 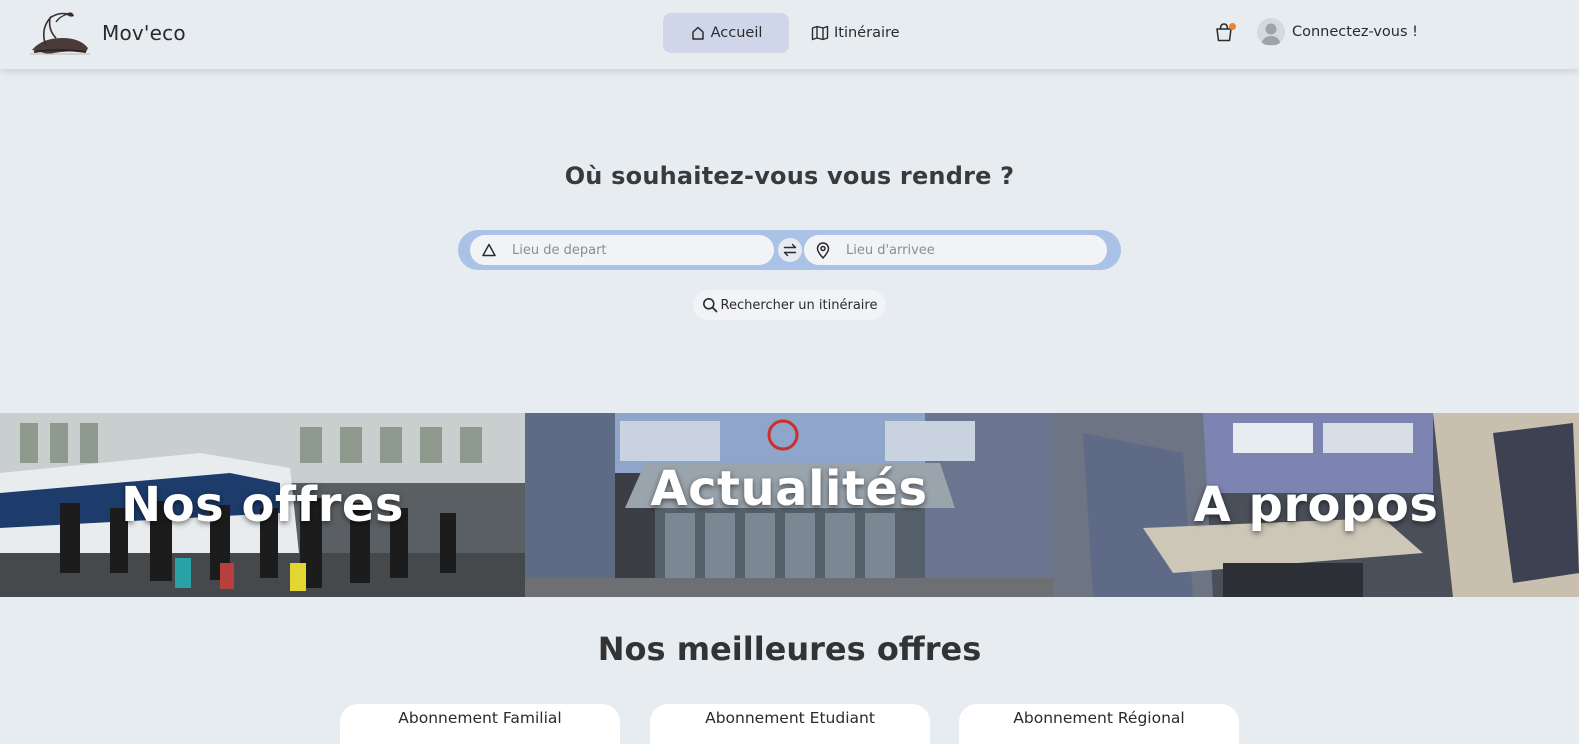 What do you see at coordinates (1099, 718) in the screenshot?
I see `offer-card-title: Abonnement Régional` at bounding box center [1099, 718].